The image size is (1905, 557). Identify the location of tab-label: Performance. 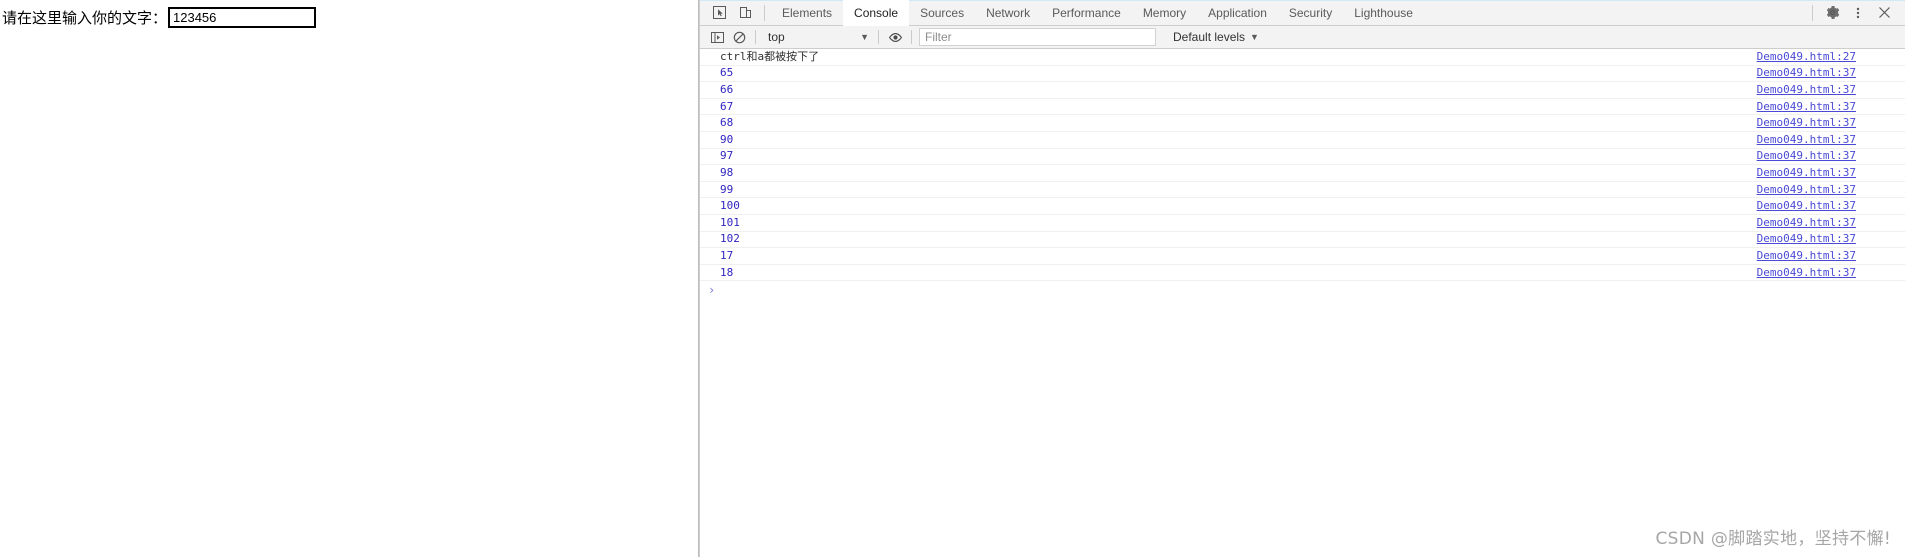
(1086, 12).